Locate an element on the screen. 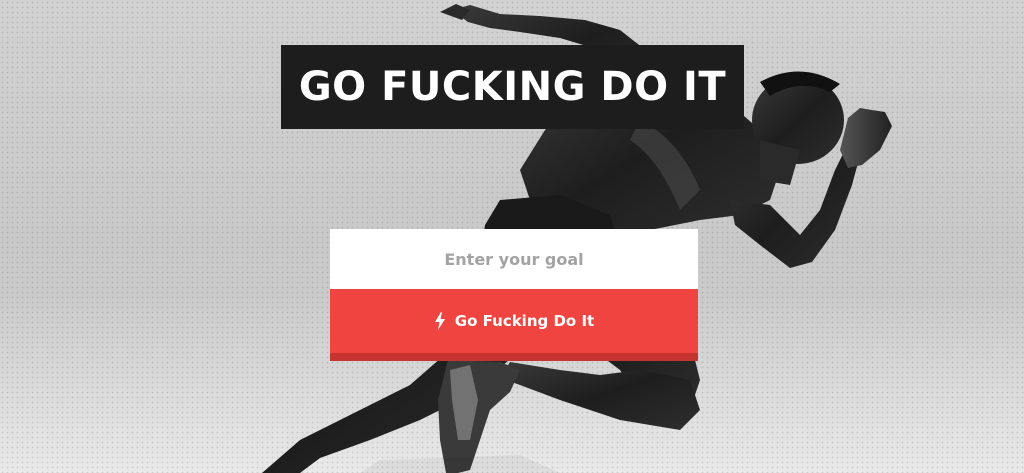  lightning-bolt-icon is located at coordinates (439, 321).